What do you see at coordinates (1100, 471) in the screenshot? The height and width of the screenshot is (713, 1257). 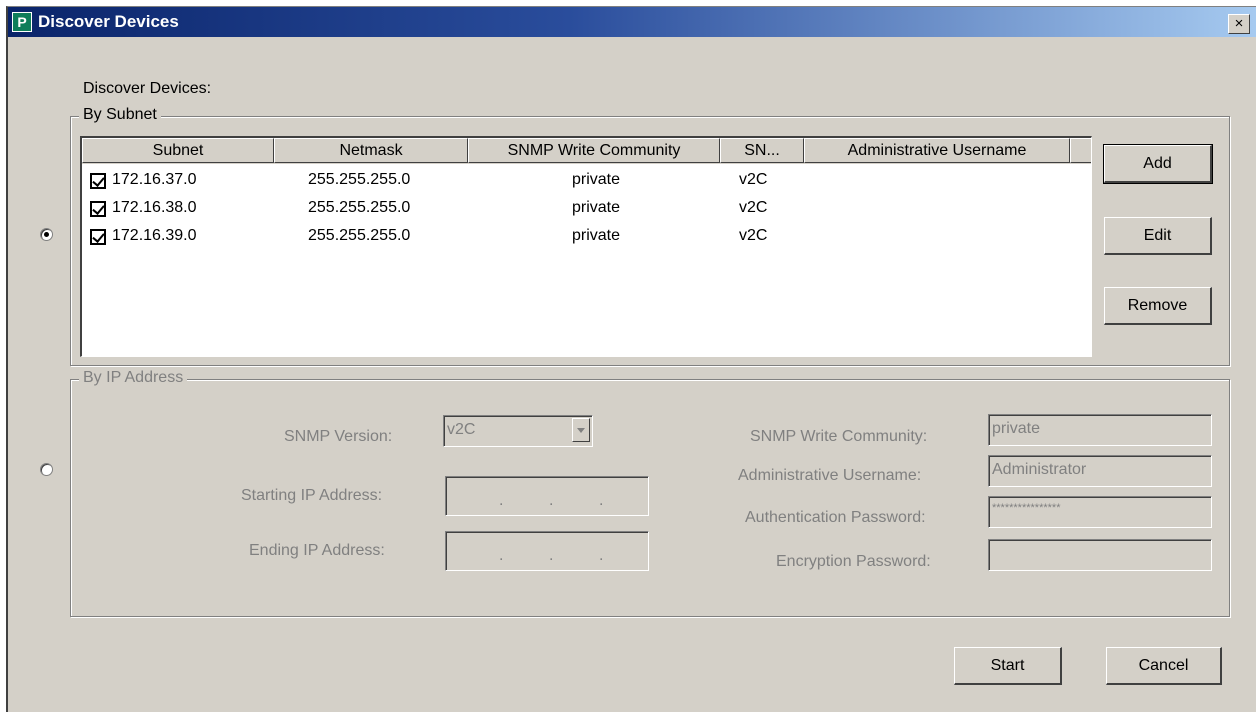 I see `administrative-username-field: Administrator` at bounding box center [1100, 471].